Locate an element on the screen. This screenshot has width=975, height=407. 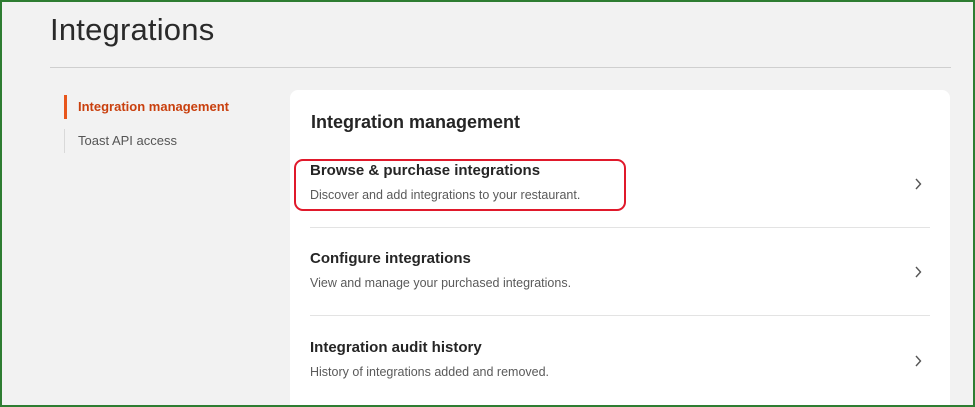
card-title: Integration management is located at coordinates (416, 122).